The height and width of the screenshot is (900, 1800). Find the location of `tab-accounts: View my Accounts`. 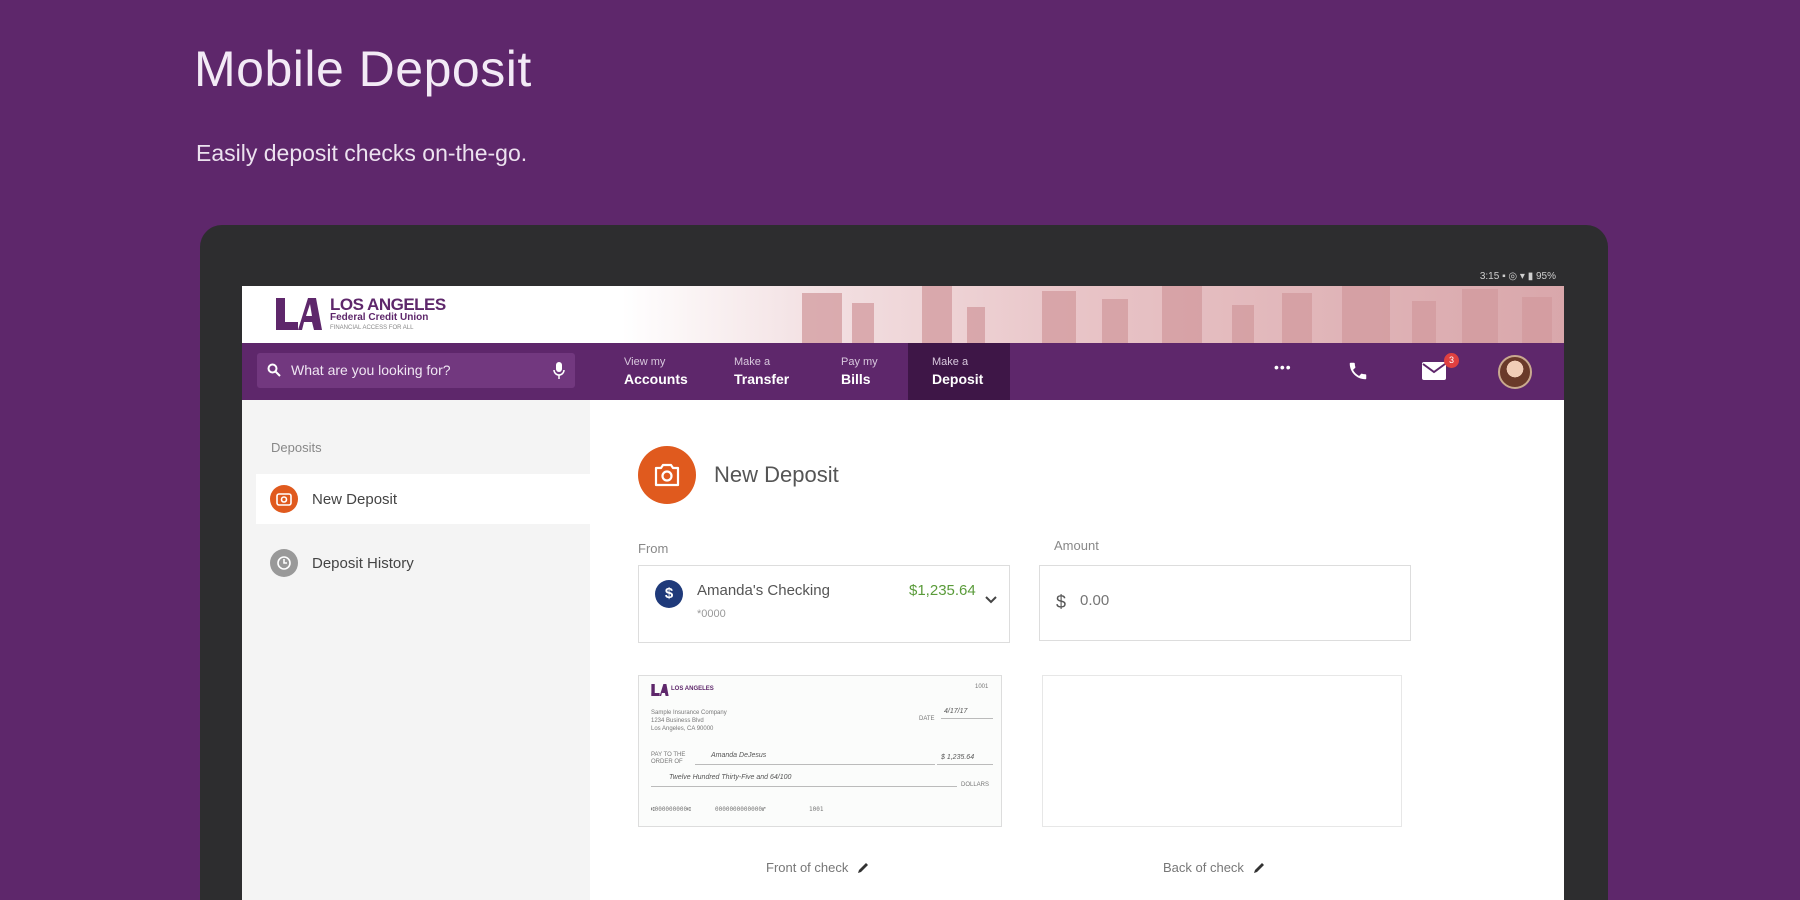

tab-accounts: View my Accounts is located at coordinates (656, 371).